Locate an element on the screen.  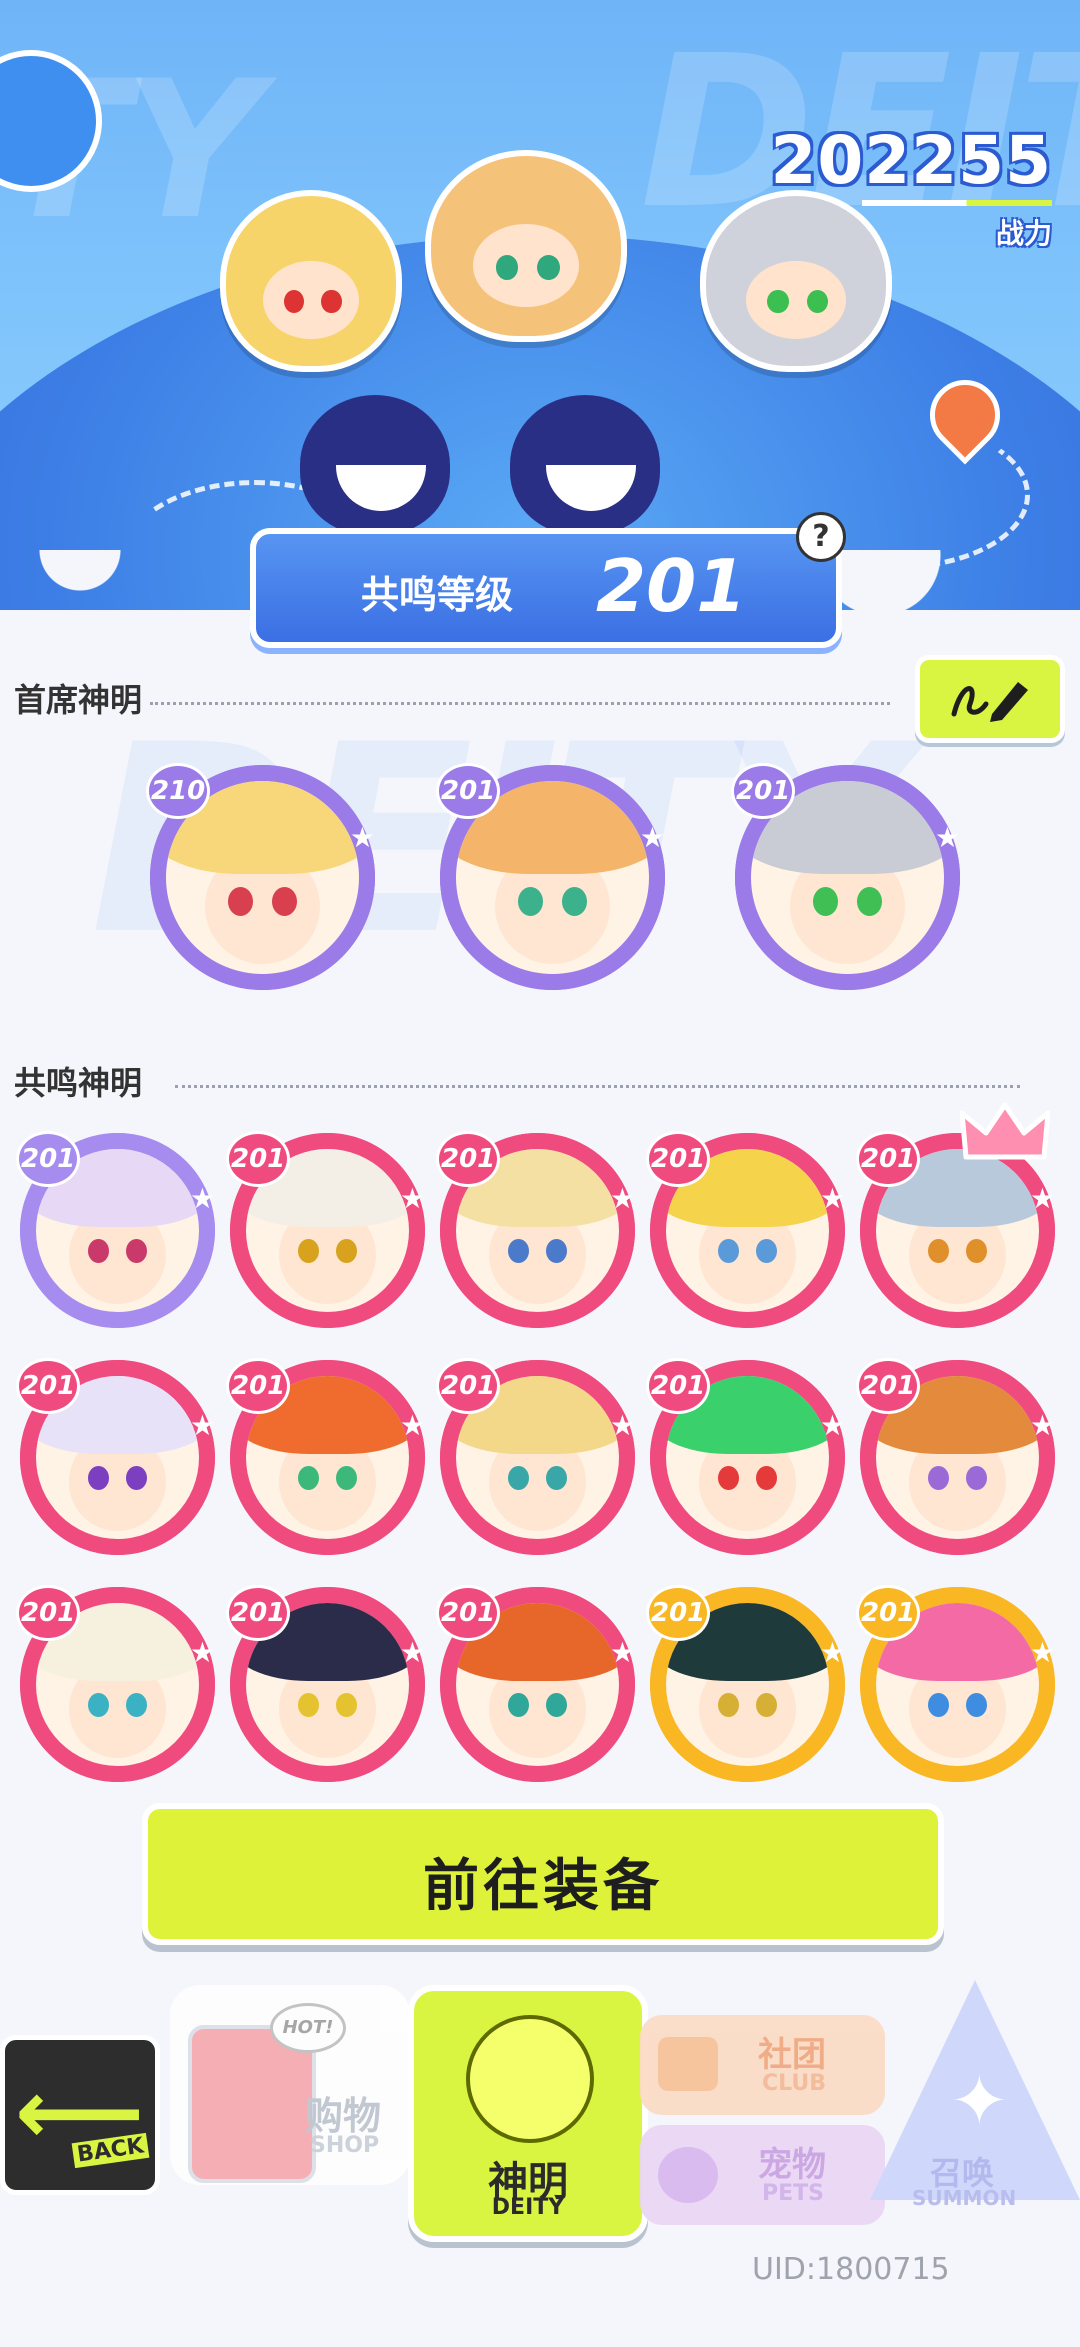
chief-deity-portrait-2: ★ 201 is located at coordinates (550, 876).